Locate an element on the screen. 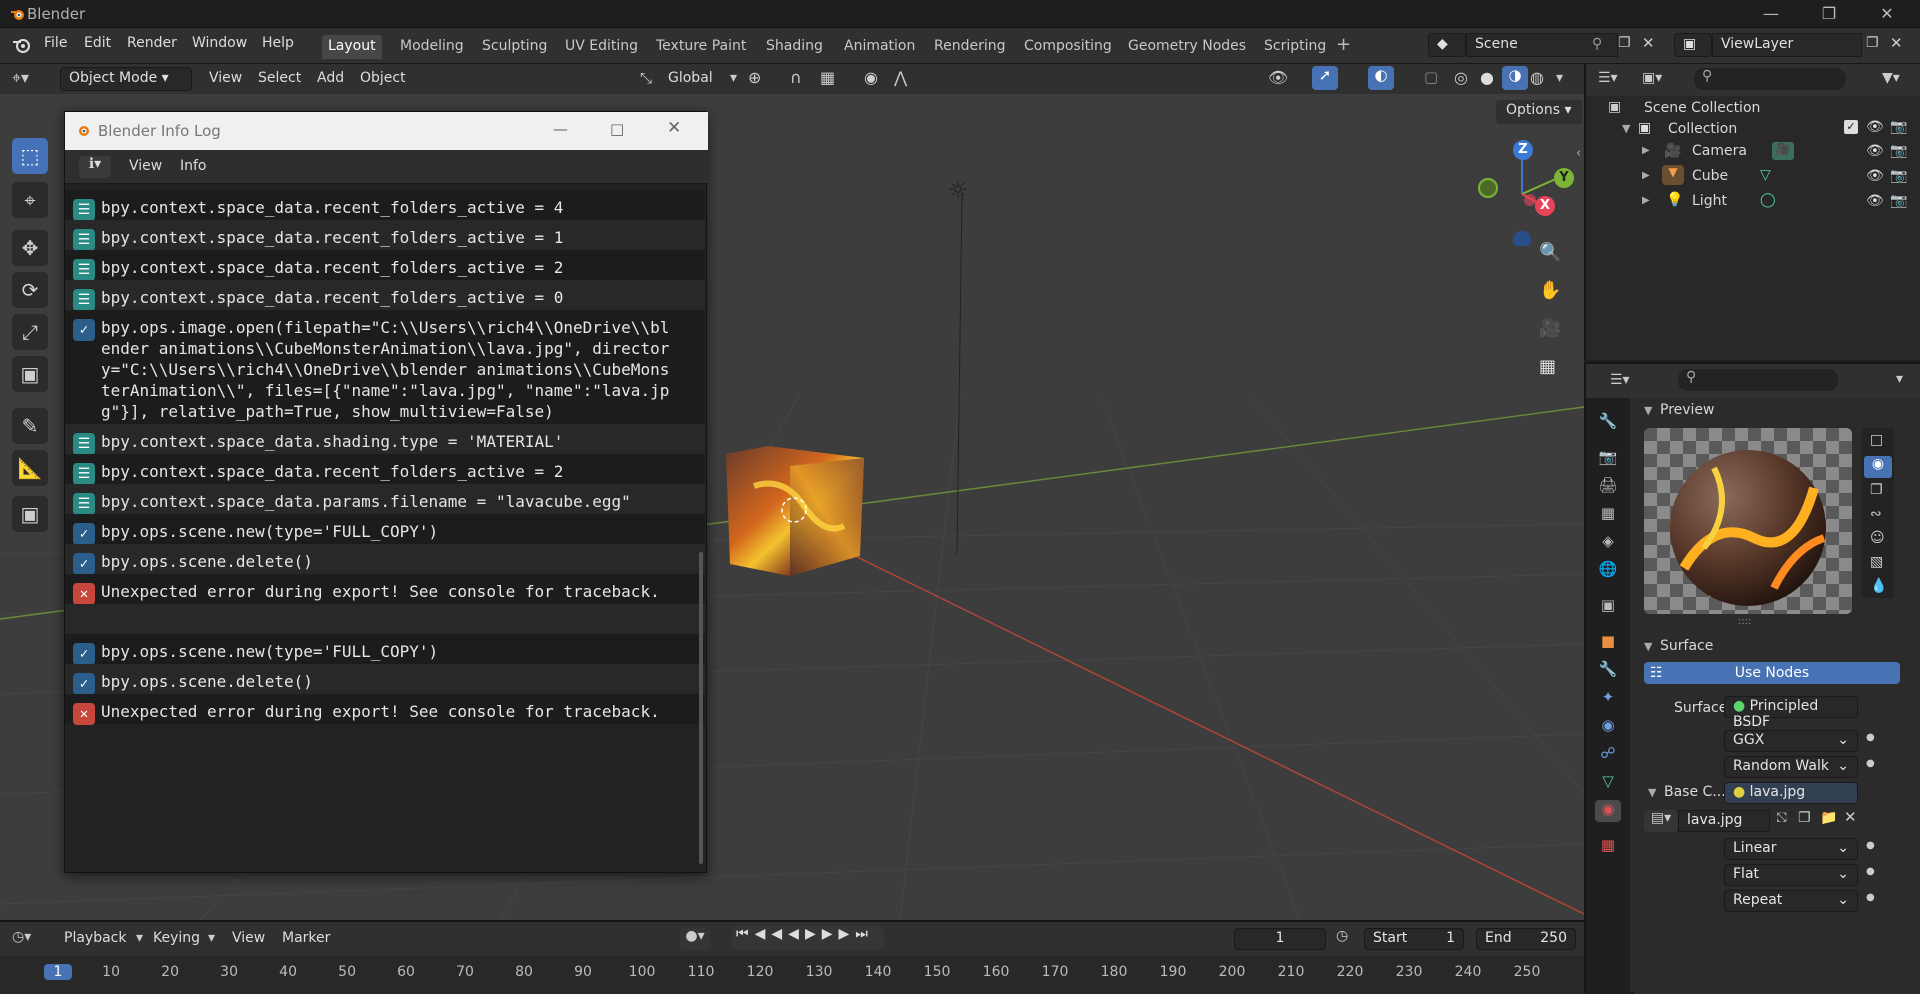  collection-expand-icon: ▼ is located at coordinates (1626, 128).